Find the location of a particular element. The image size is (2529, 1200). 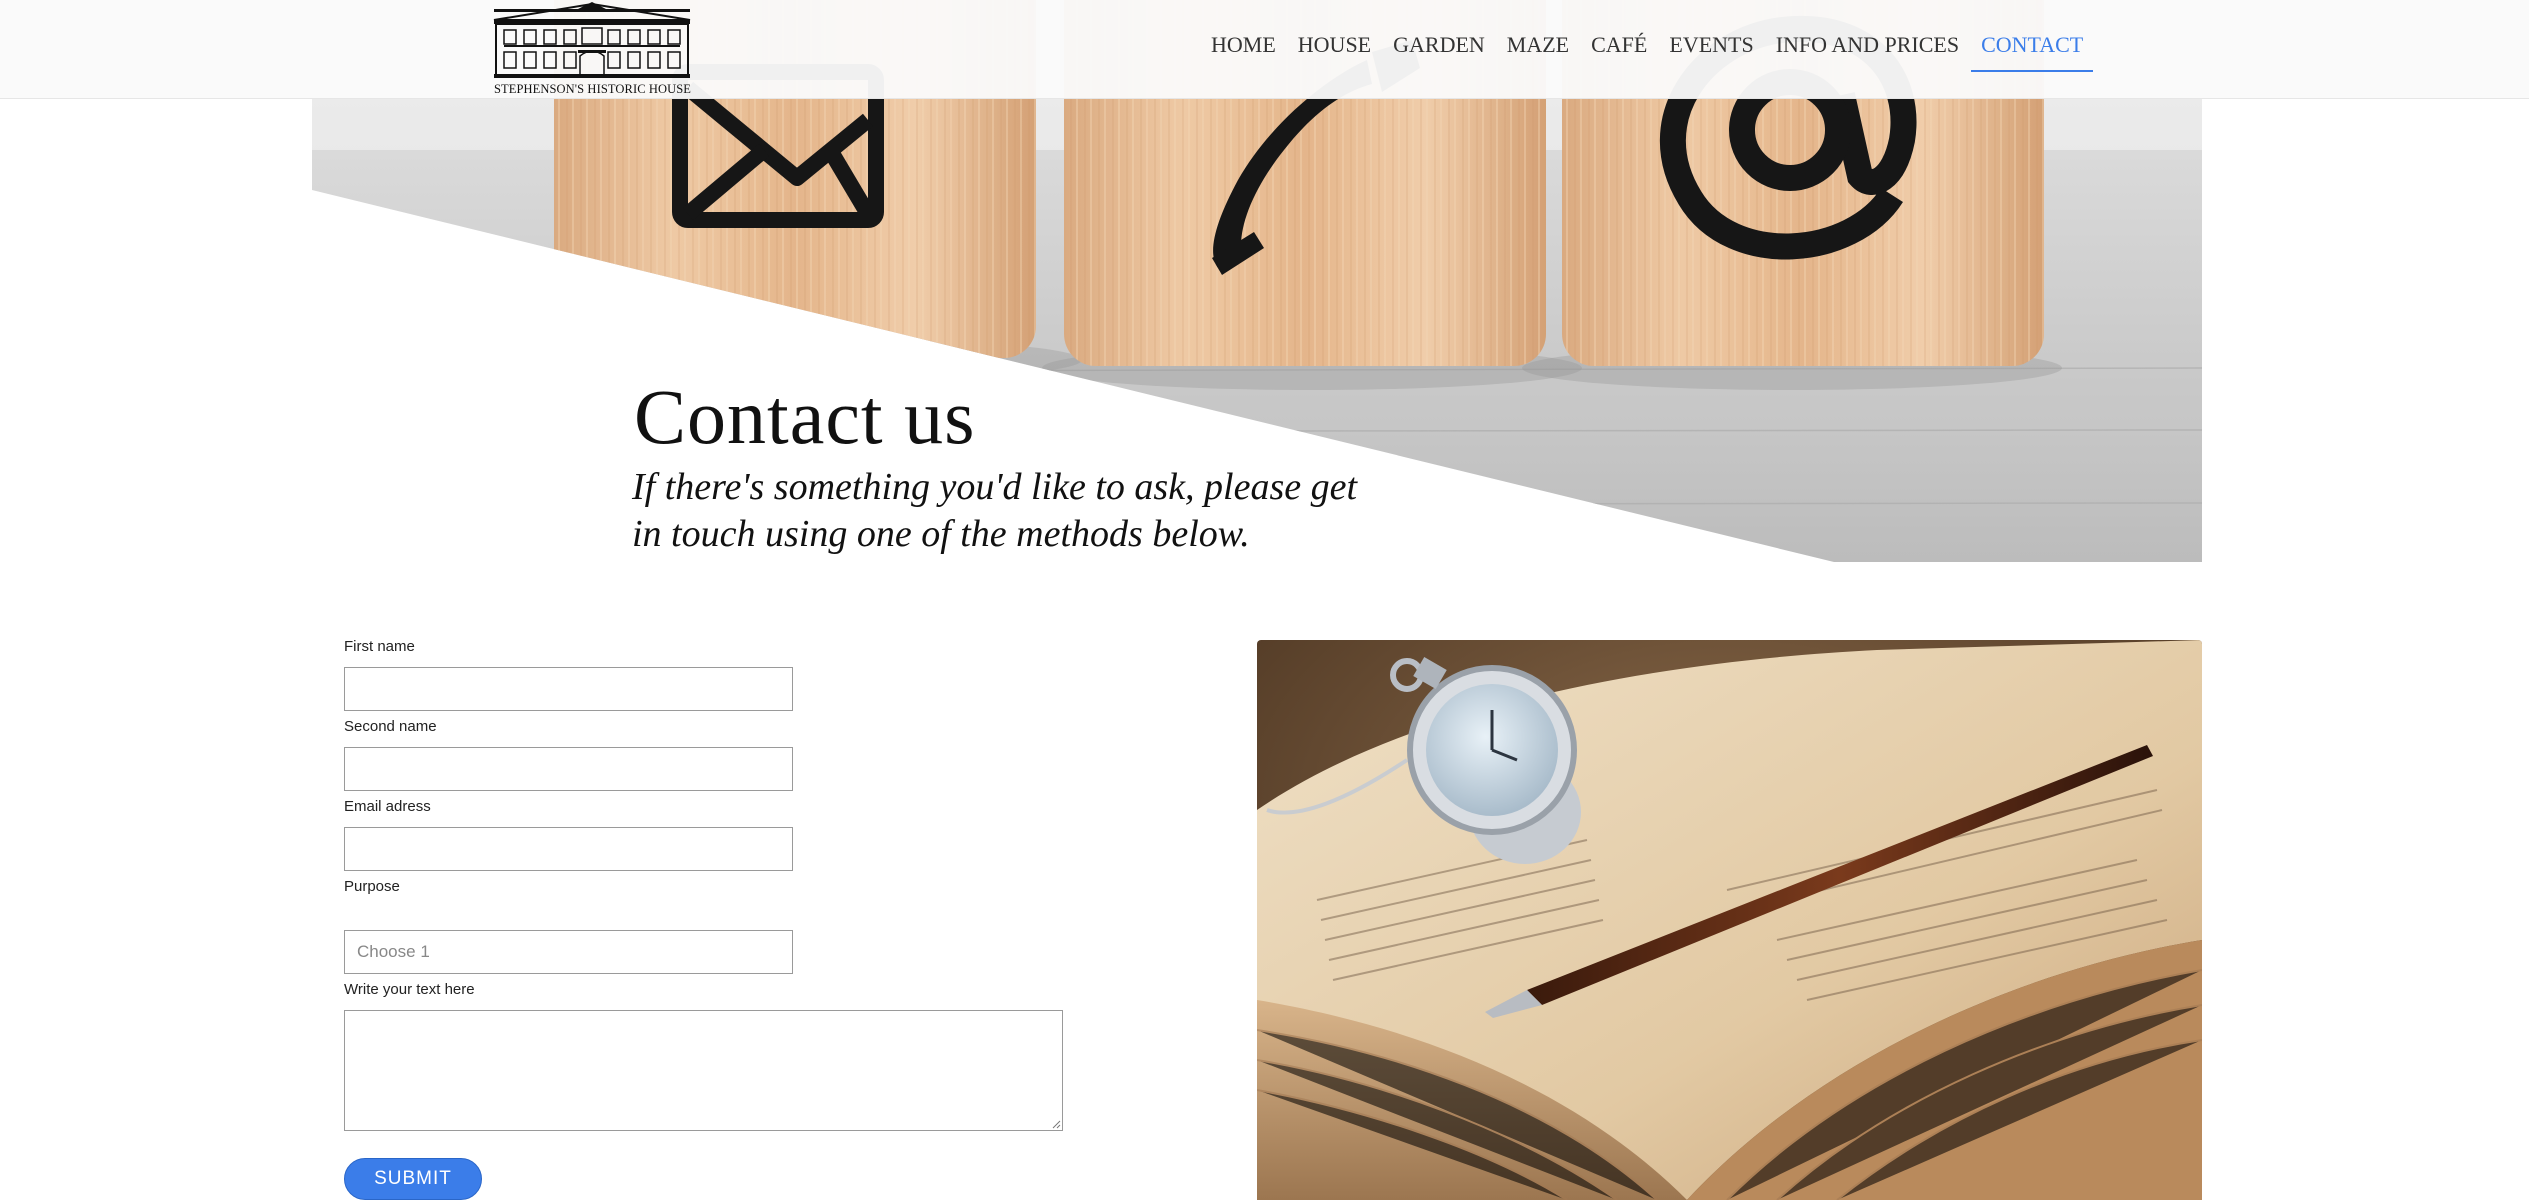

second-name-label: Second name is located at coordinates (390, 726).